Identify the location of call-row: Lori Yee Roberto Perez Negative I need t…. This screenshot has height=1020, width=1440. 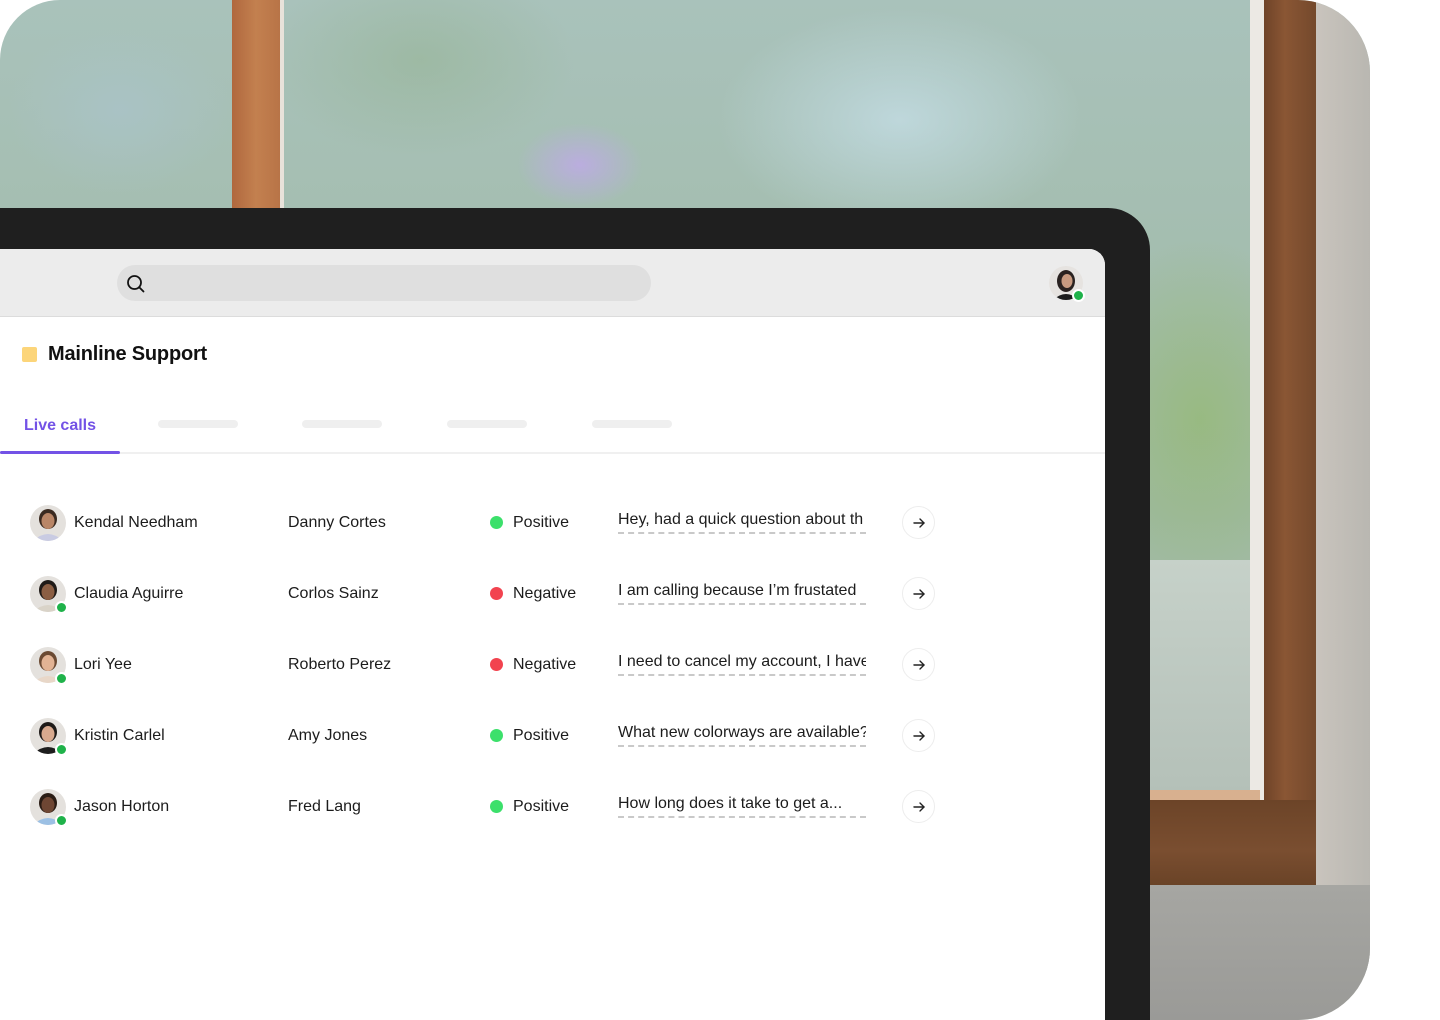
(552, 664).